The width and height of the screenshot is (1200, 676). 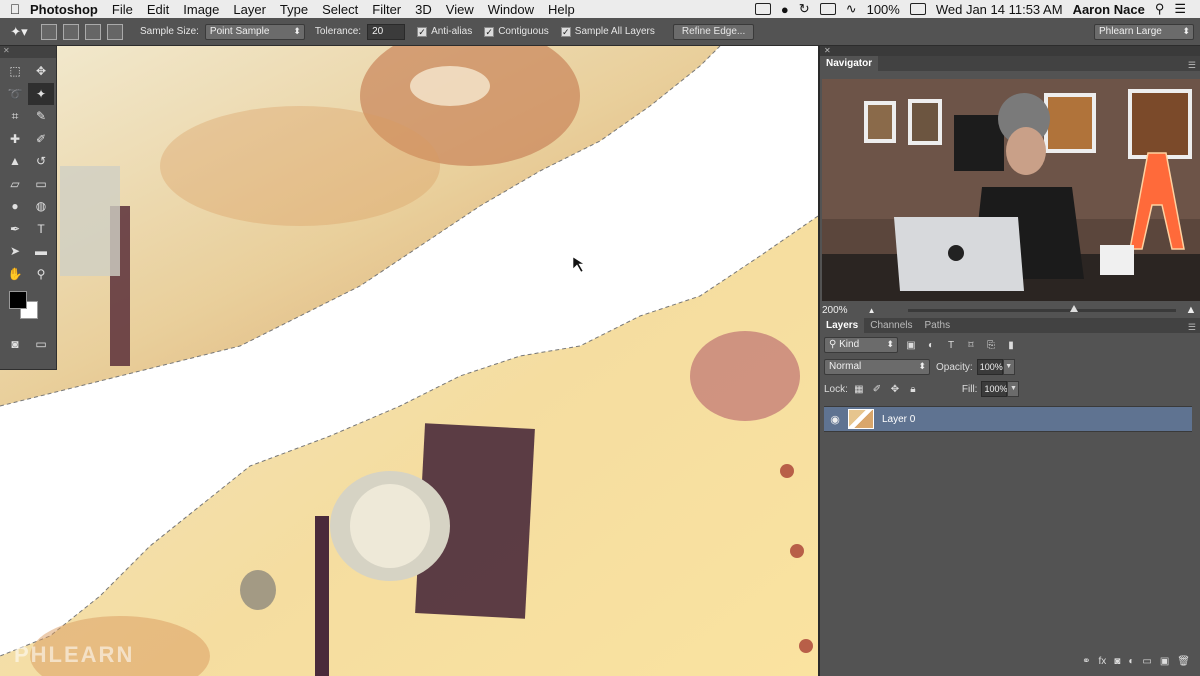 What do you see at coordinates (18, 300) in the screenshot?
I see `foreground-color-swatch` at bounding box center [18, 300].